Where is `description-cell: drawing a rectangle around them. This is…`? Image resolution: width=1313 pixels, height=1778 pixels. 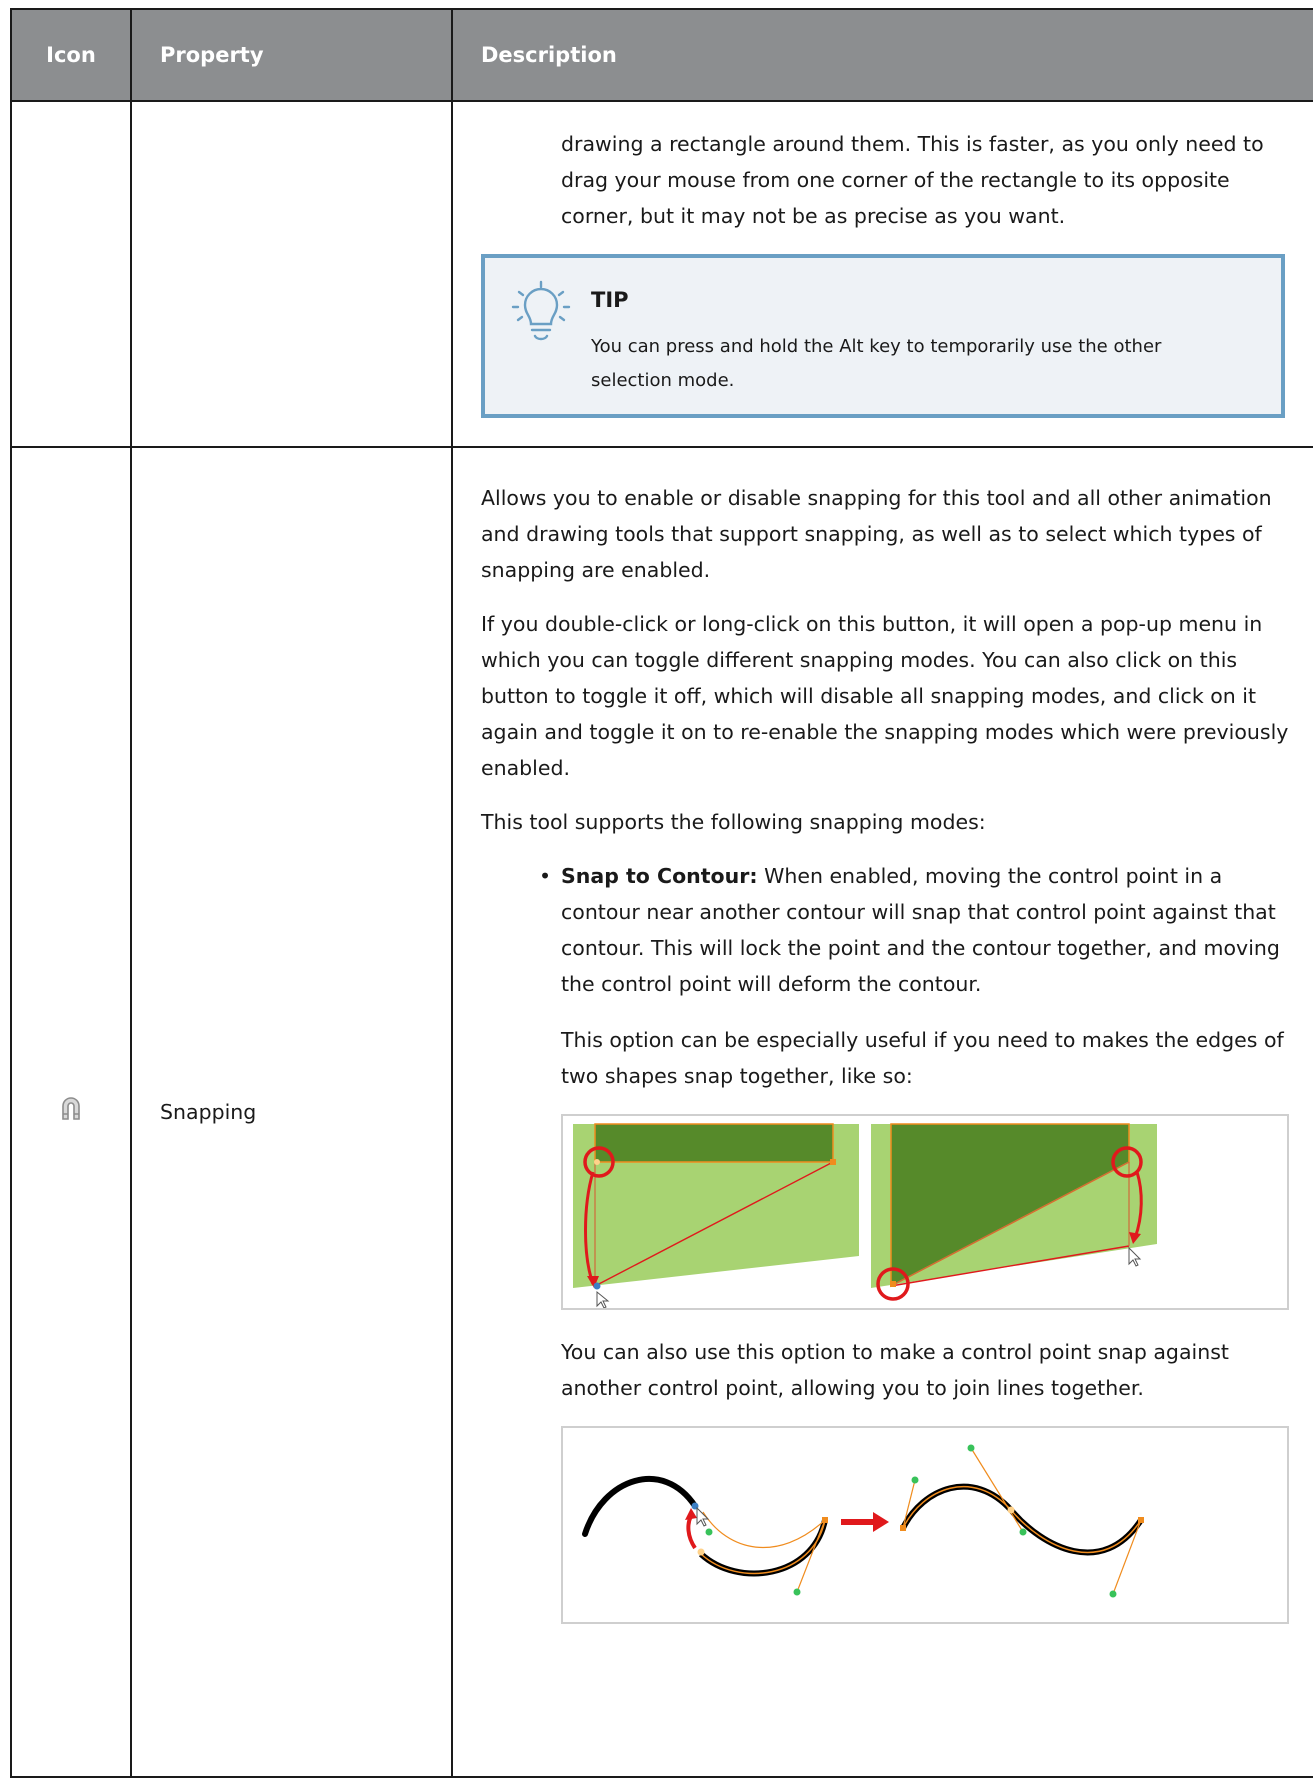
description-cell: drawing a rectangle around them. This is… is located at coordinates (882, 274).